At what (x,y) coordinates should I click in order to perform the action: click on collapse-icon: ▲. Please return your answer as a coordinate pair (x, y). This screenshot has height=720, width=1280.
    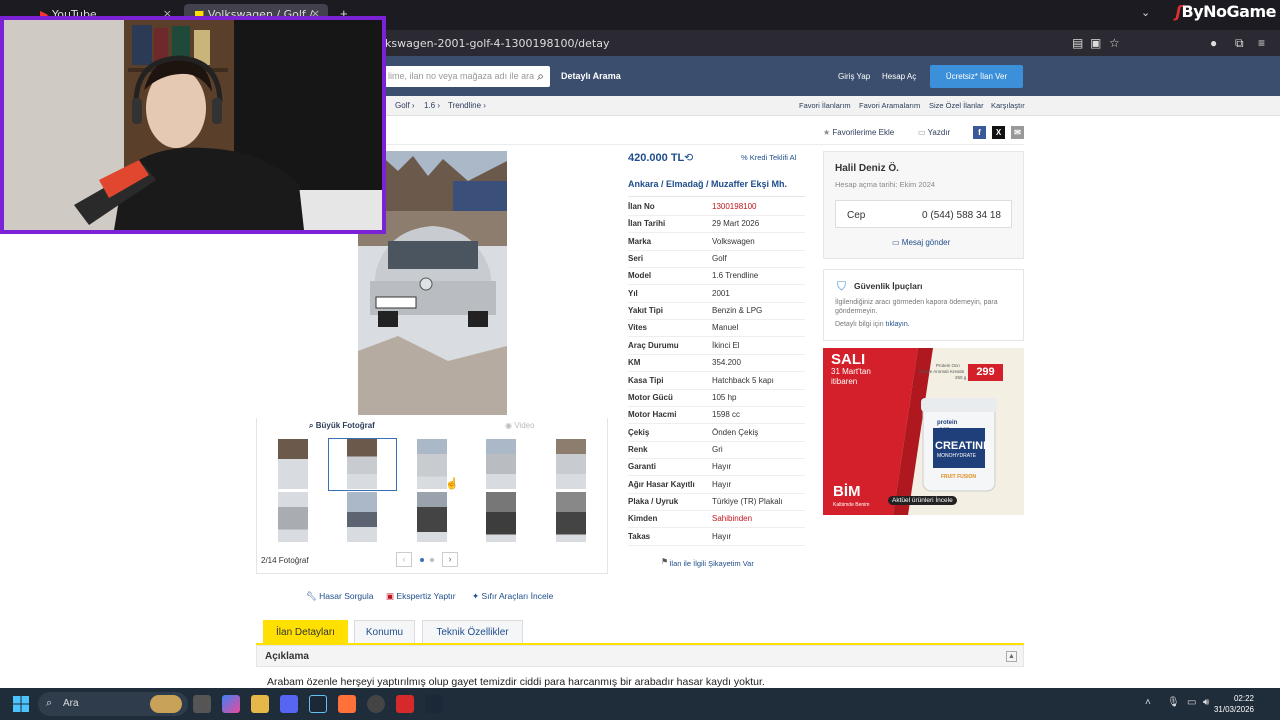
    Looking at the image, I should click on (1011, 656).